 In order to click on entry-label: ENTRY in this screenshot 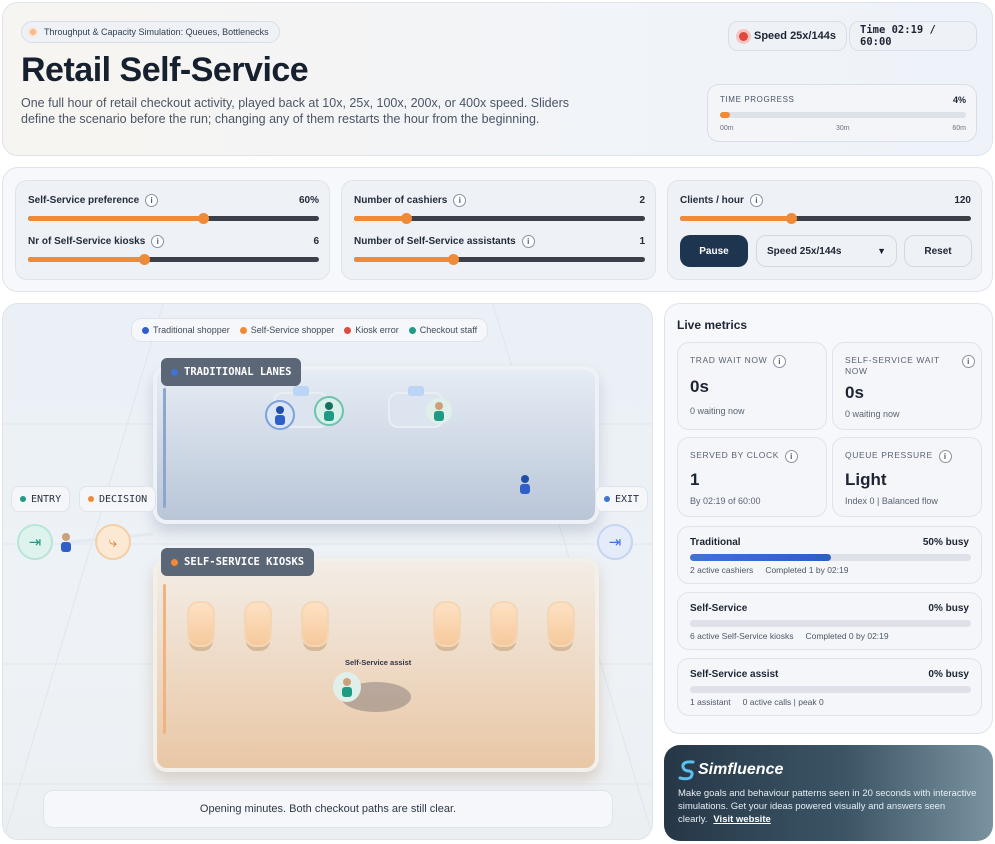, I will do `click(41, 499)`.